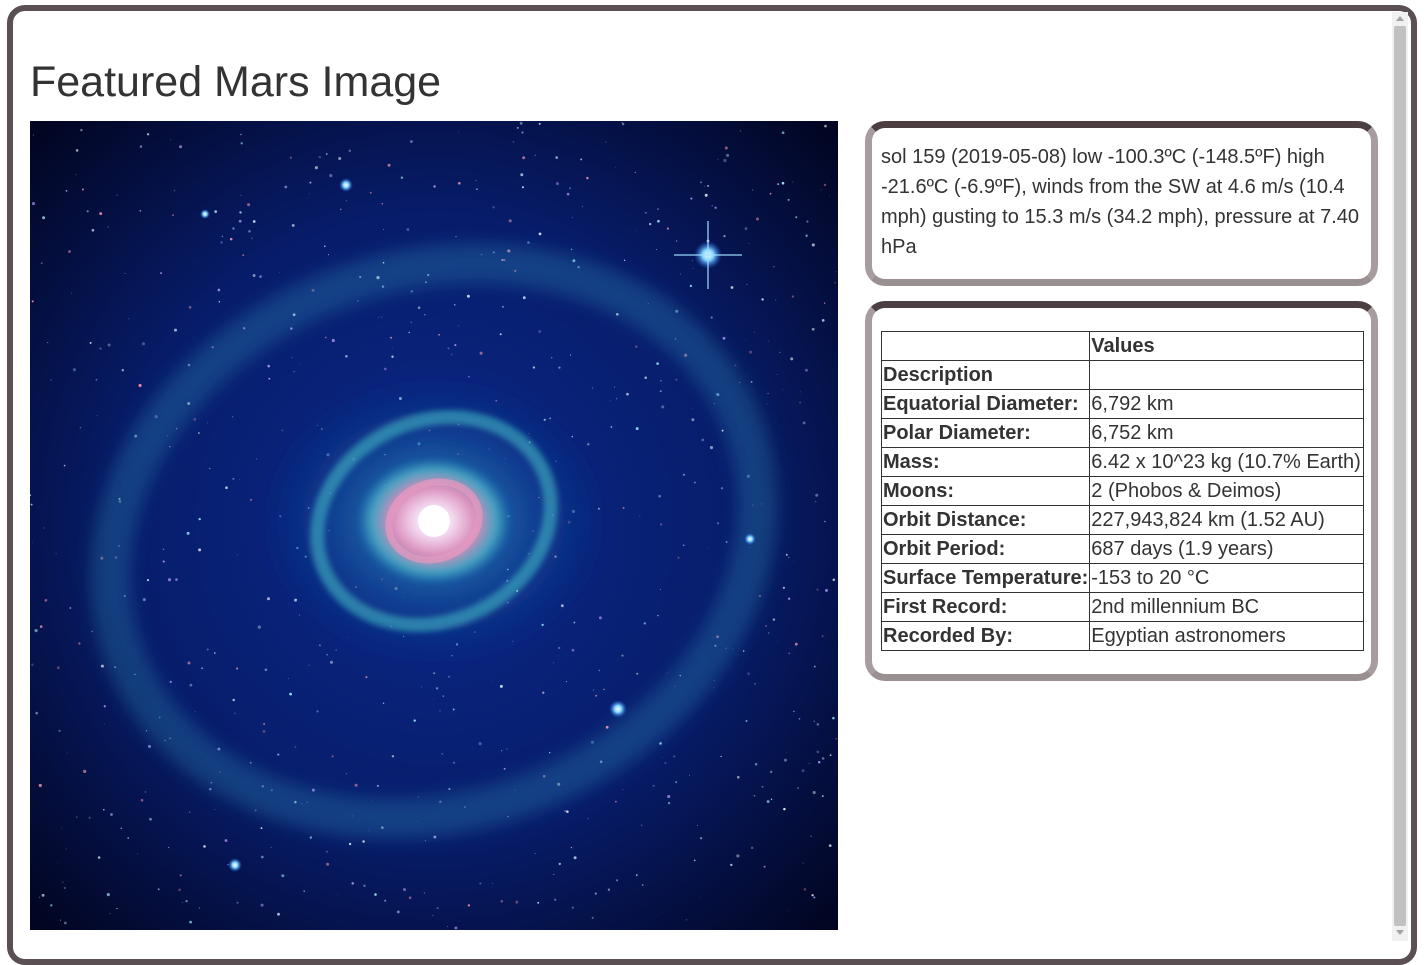  What do you see at coordinates (985, 462) in the screenshot?
I see `row-label: Mass:` at bounding box center [985, 462].